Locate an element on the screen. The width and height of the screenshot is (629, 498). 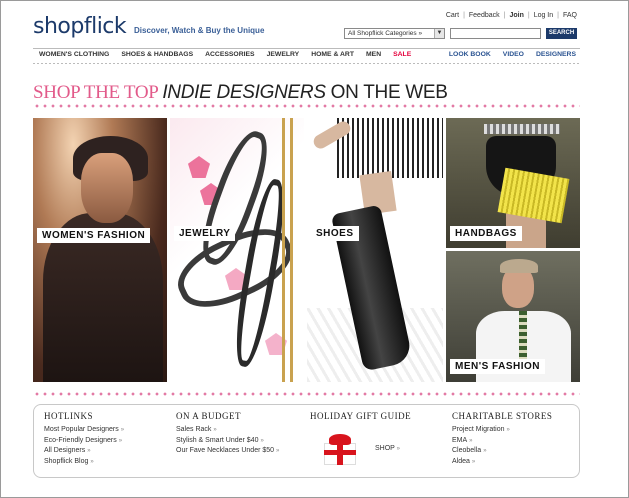
pink-gem-image is located at coordinates (199, 167).